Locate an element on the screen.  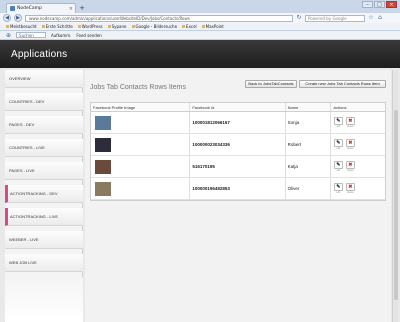
new-tab-button: + is located at coordinates (82, 8).